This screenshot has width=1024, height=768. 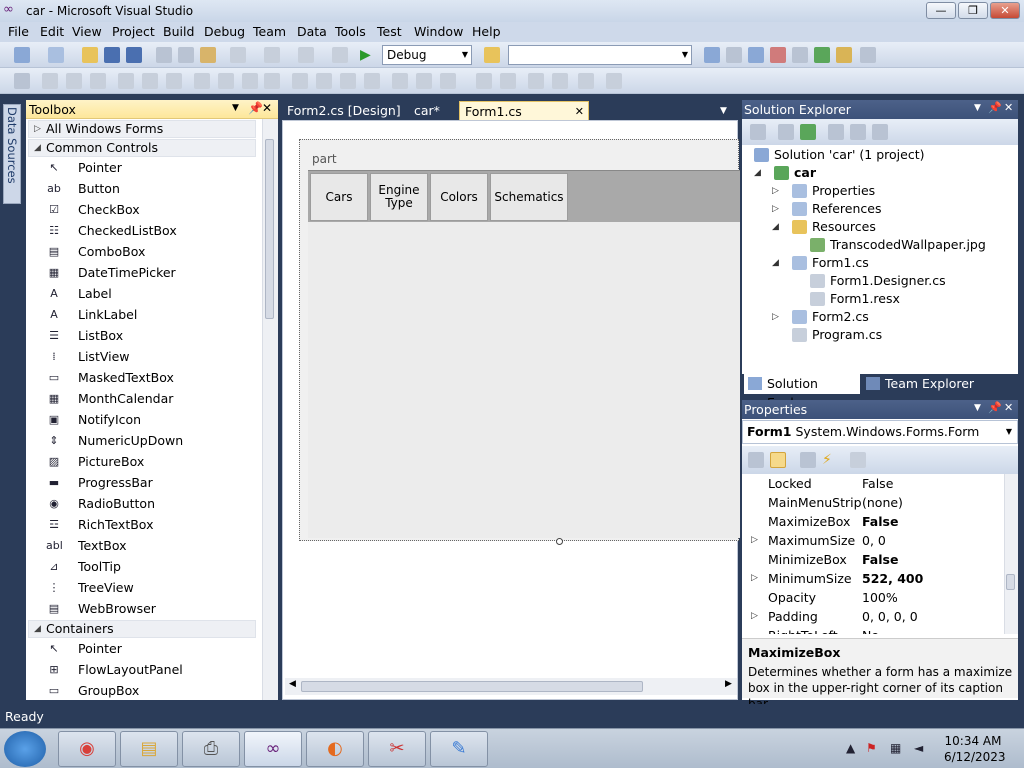 I want to click on find-combo: ▼, so click(x=600, y=55).